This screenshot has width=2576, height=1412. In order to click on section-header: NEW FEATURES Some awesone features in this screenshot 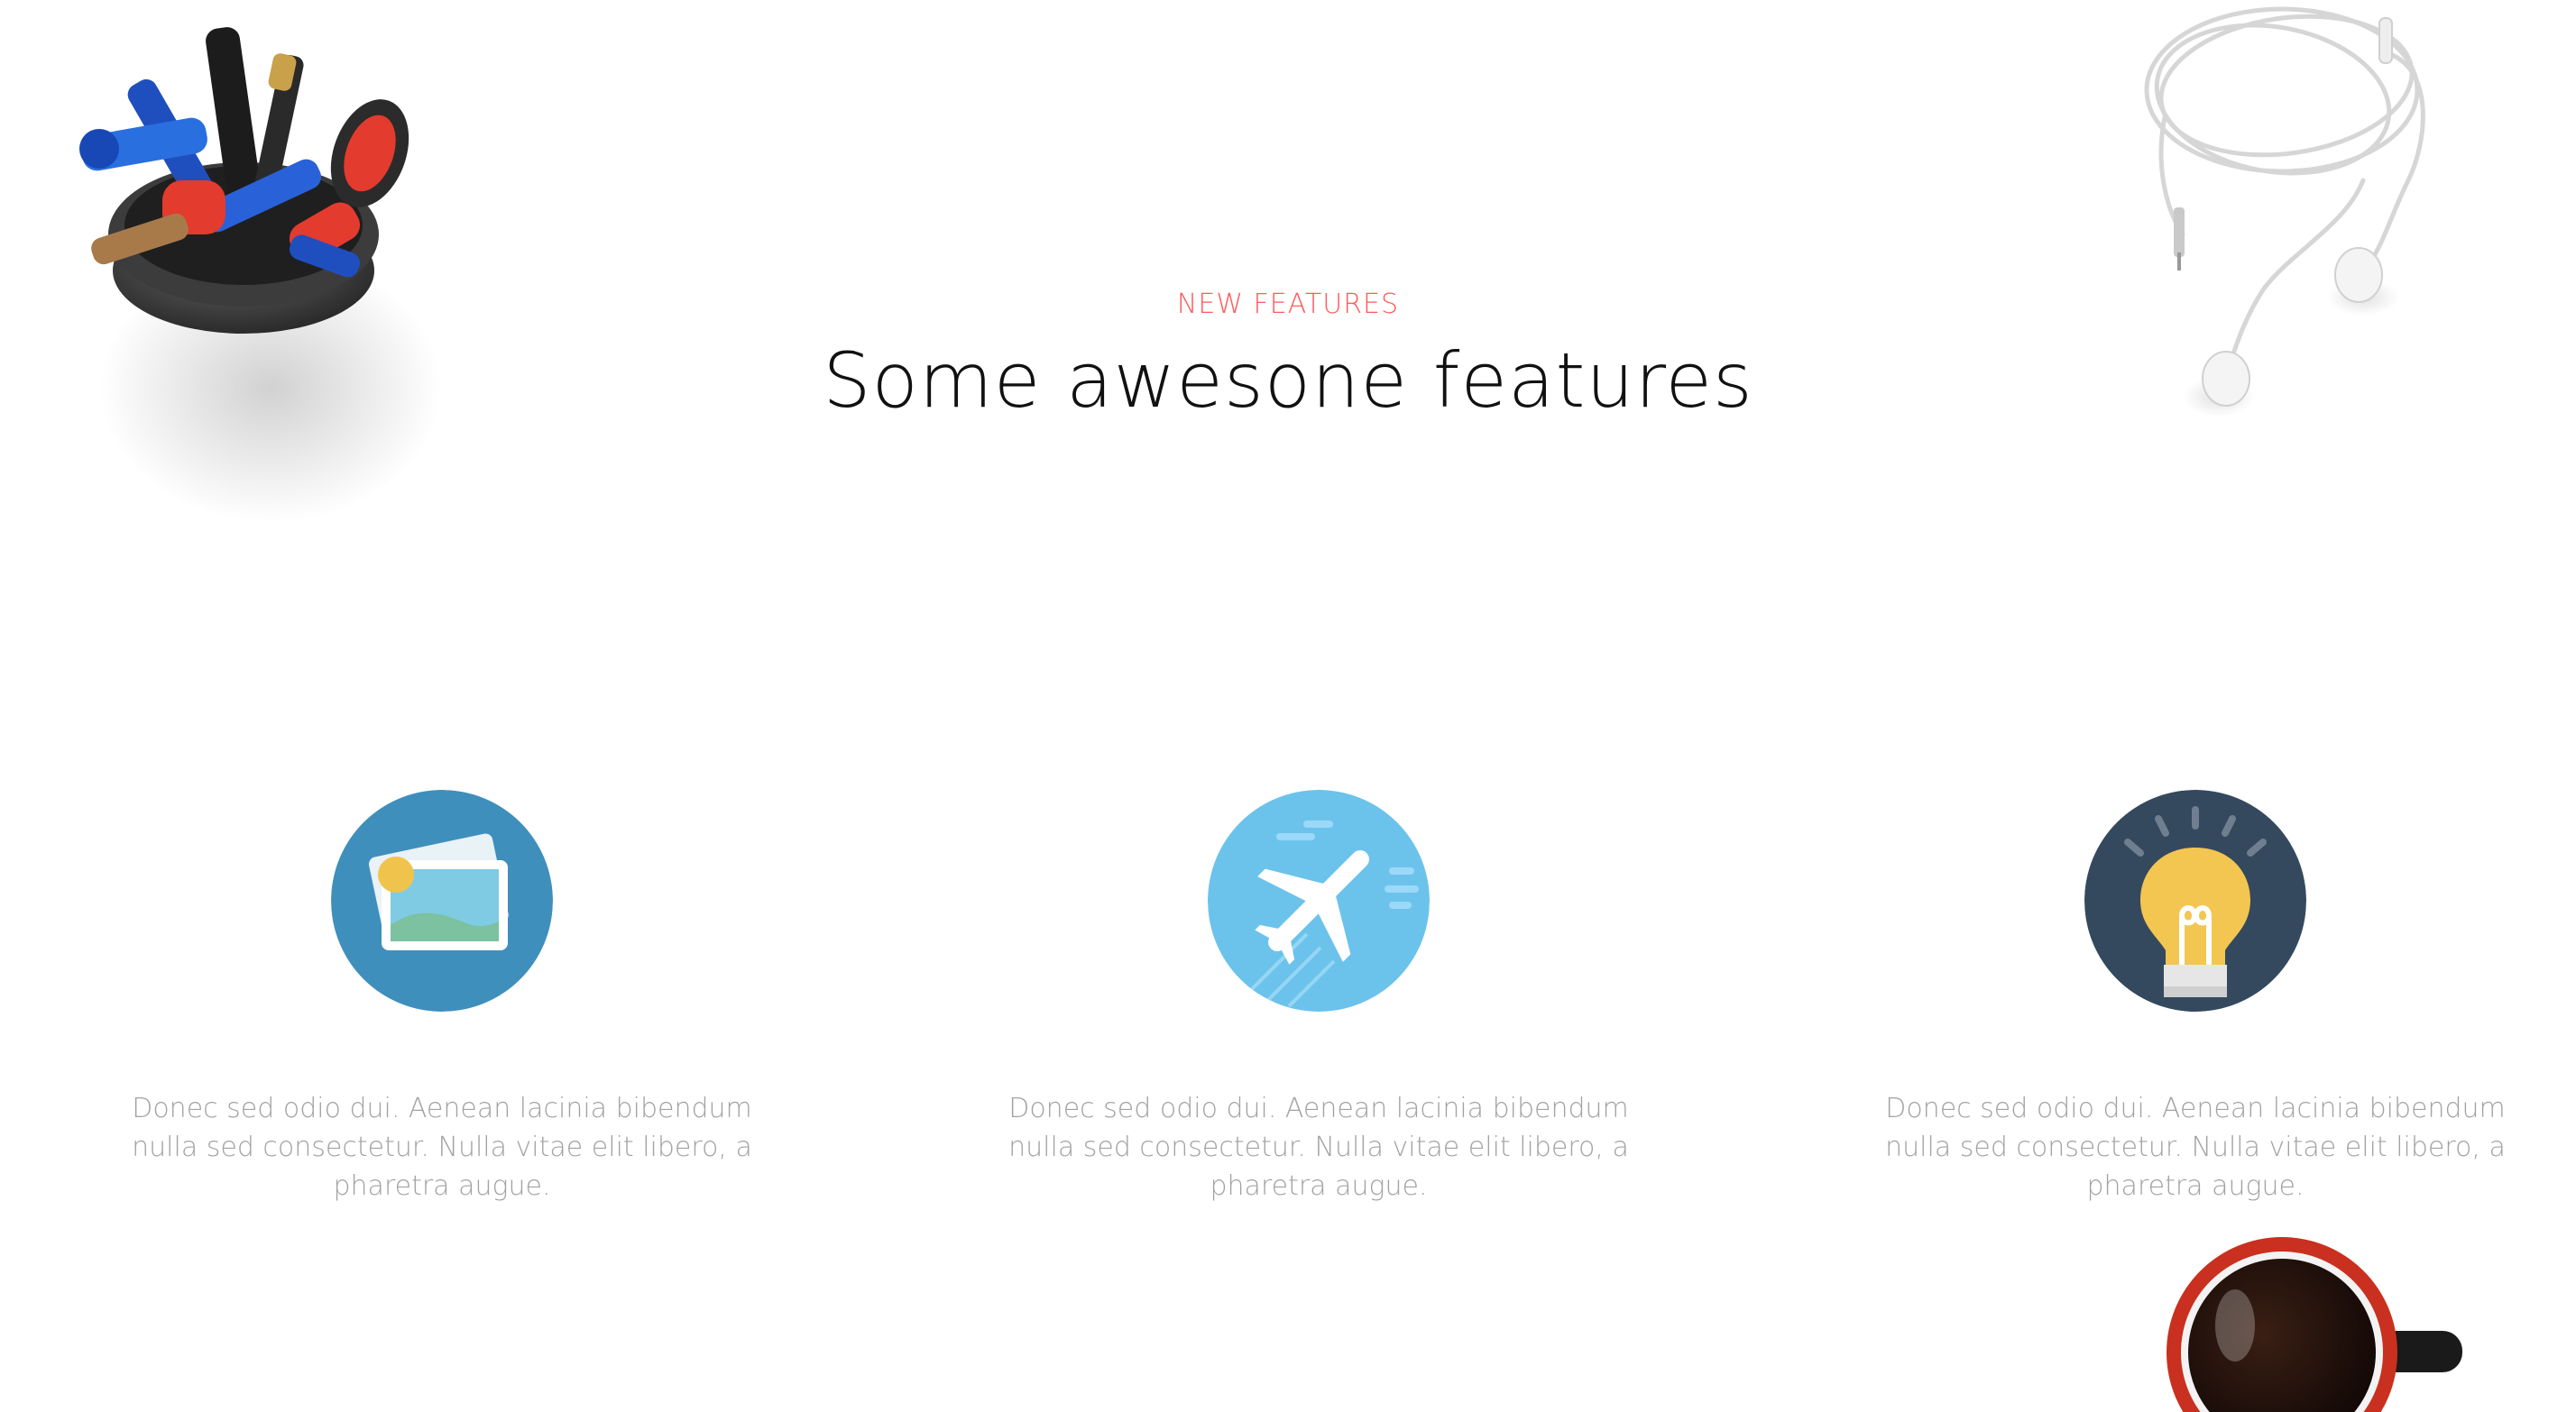, I will do `click(1288, 356)`.